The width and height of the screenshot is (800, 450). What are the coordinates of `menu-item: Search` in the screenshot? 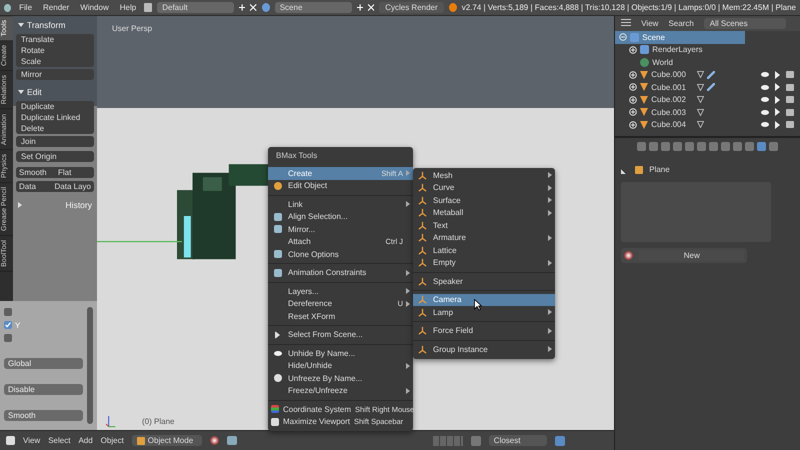 It's located at (681, 23).